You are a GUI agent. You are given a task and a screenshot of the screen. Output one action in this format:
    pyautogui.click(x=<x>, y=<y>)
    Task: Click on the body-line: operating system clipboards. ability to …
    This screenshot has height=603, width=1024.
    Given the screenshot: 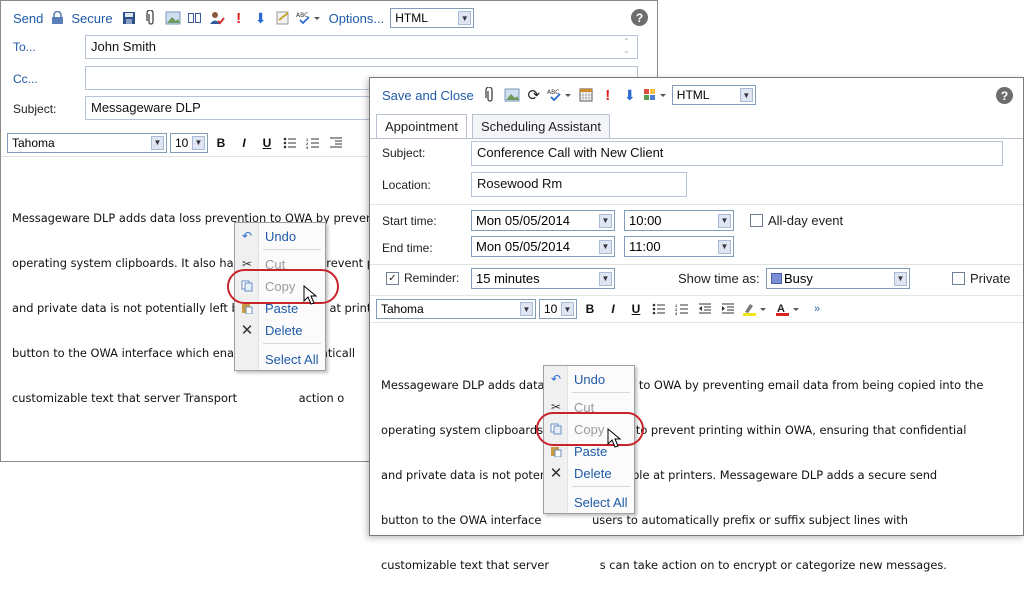 What is the action you would take?
    pyautogui.click(x=674, y=430)
    